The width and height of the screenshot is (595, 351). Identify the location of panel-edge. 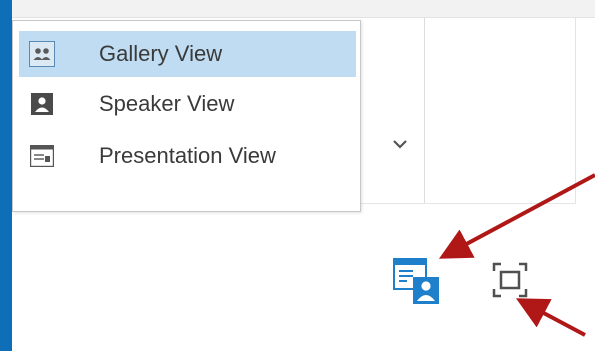
(575, 110).